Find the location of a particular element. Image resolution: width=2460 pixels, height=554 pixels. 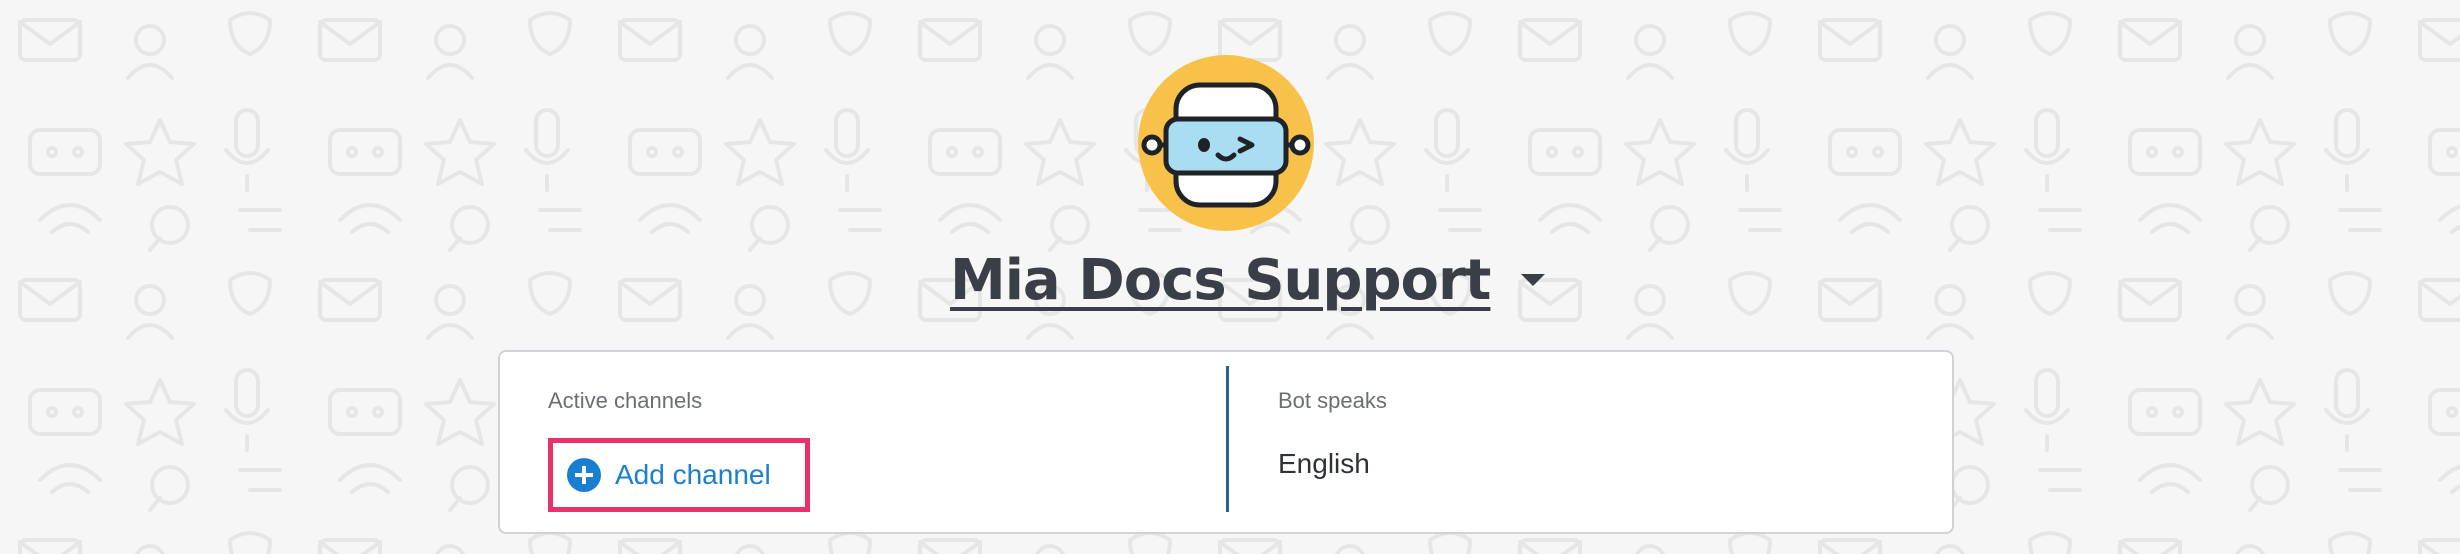

robot-avatar-icon is located at coordinates (1226, 143).